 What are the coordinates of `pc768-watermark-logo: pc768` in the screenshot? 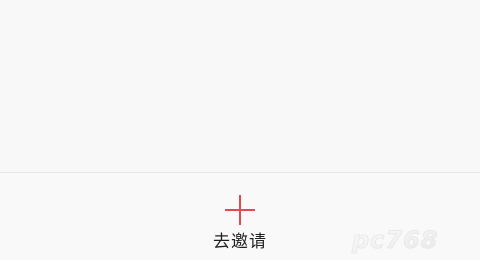 It's located at (395, 240).